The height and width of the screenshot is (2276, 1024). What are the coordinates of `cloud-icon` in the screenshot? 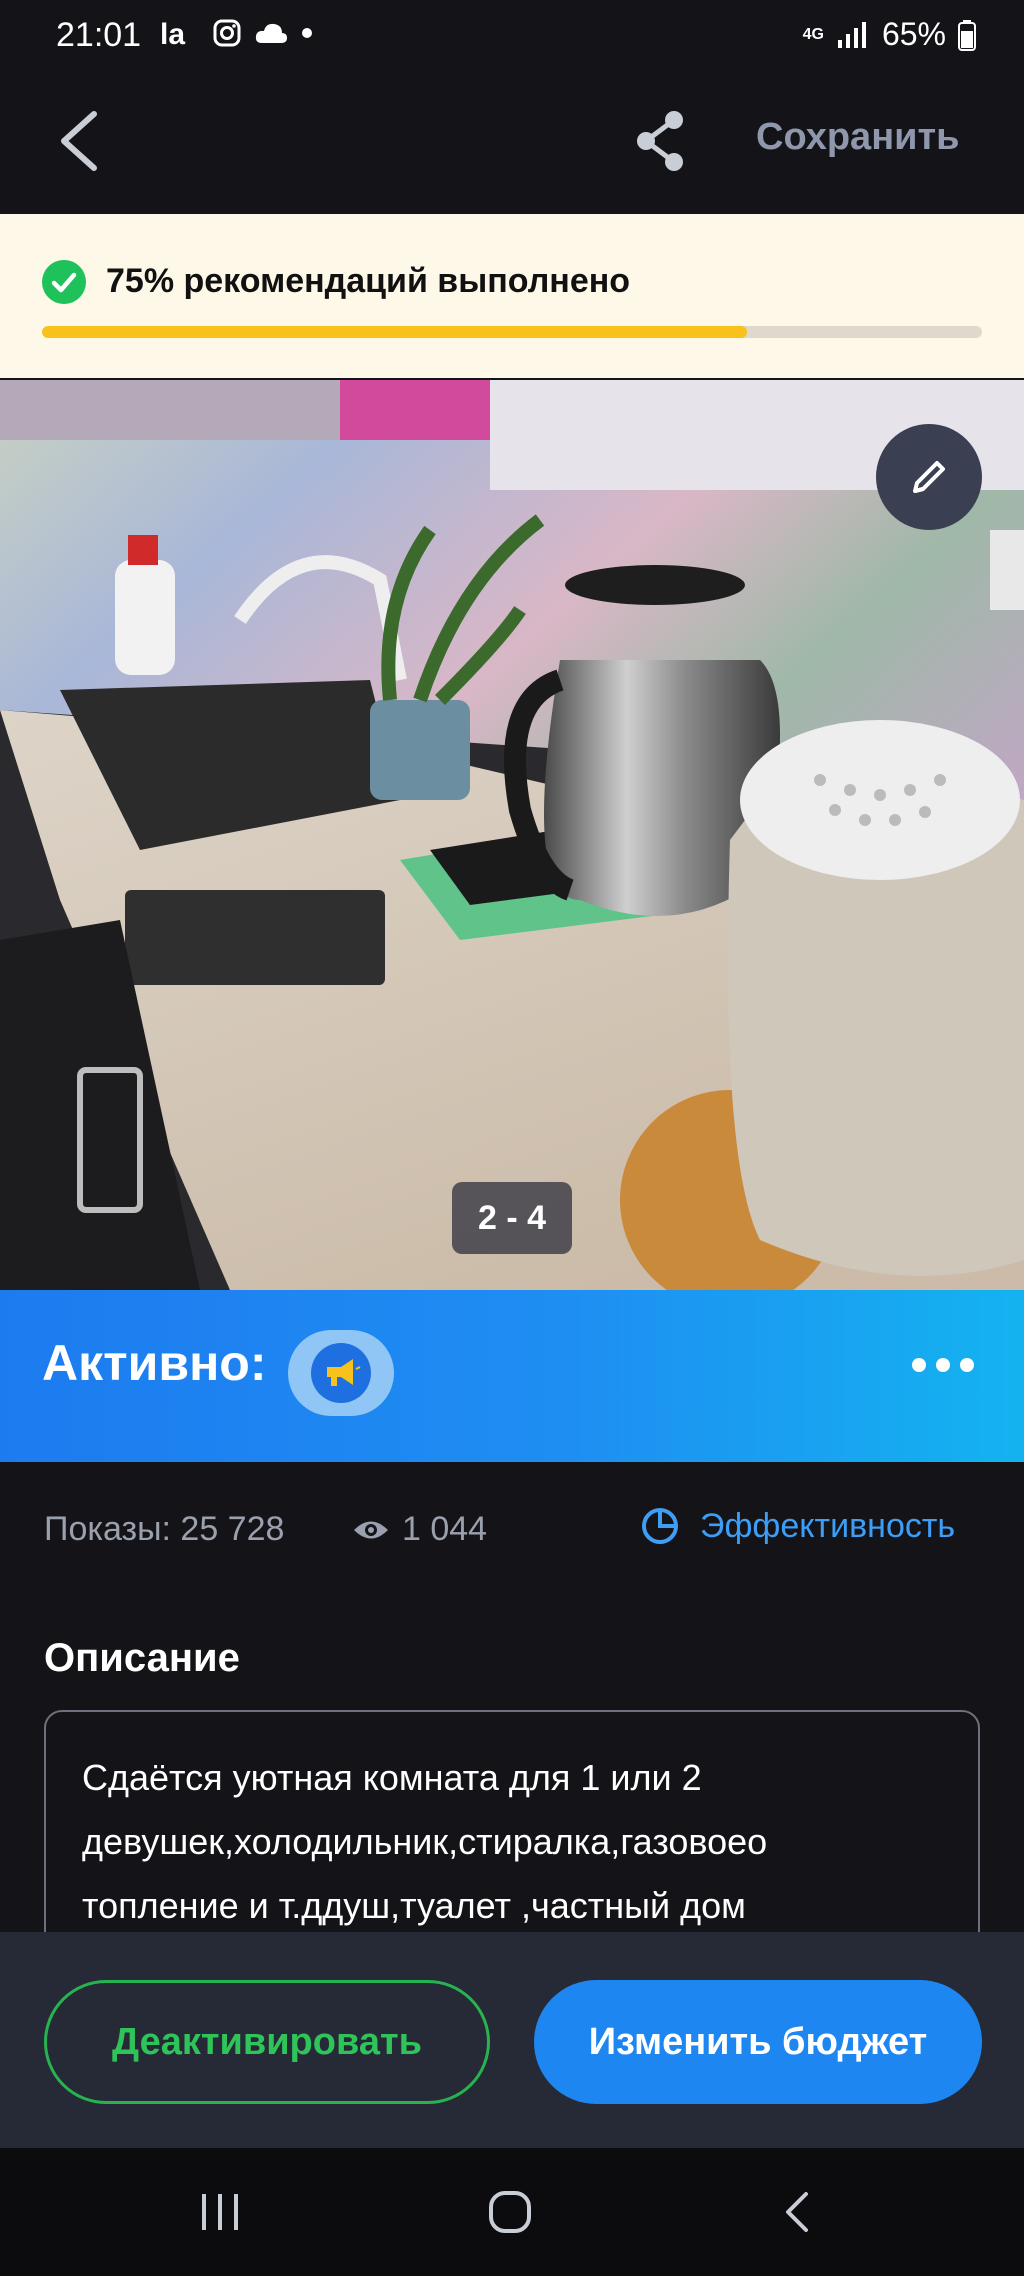 It's located at (271, 33).